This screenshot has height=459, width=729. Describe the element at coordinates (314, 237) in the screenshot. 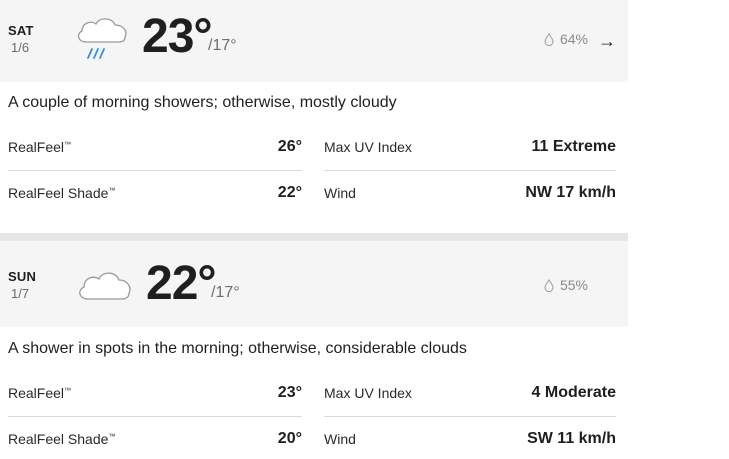

I see `section-separator` at that location.